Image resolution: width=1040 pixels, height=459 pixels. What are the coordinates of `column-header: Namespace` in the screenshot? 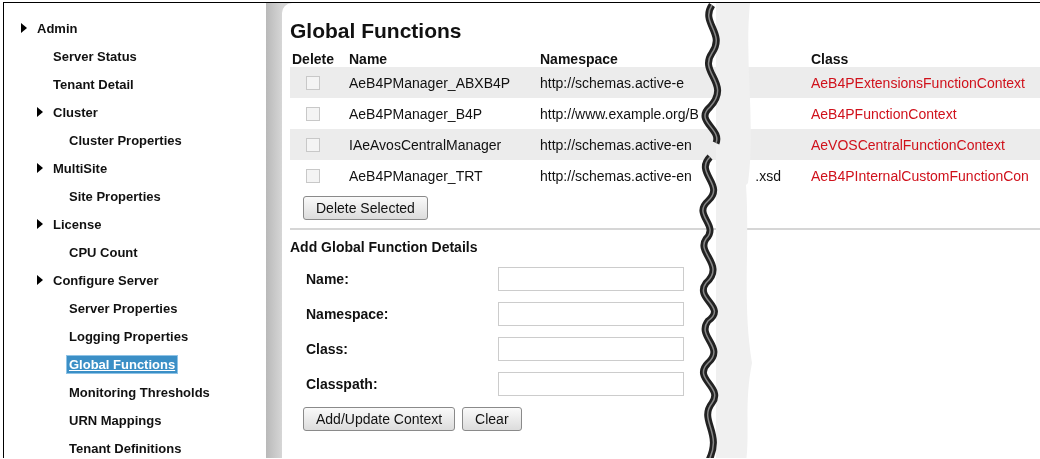 It's located at (579, 58).